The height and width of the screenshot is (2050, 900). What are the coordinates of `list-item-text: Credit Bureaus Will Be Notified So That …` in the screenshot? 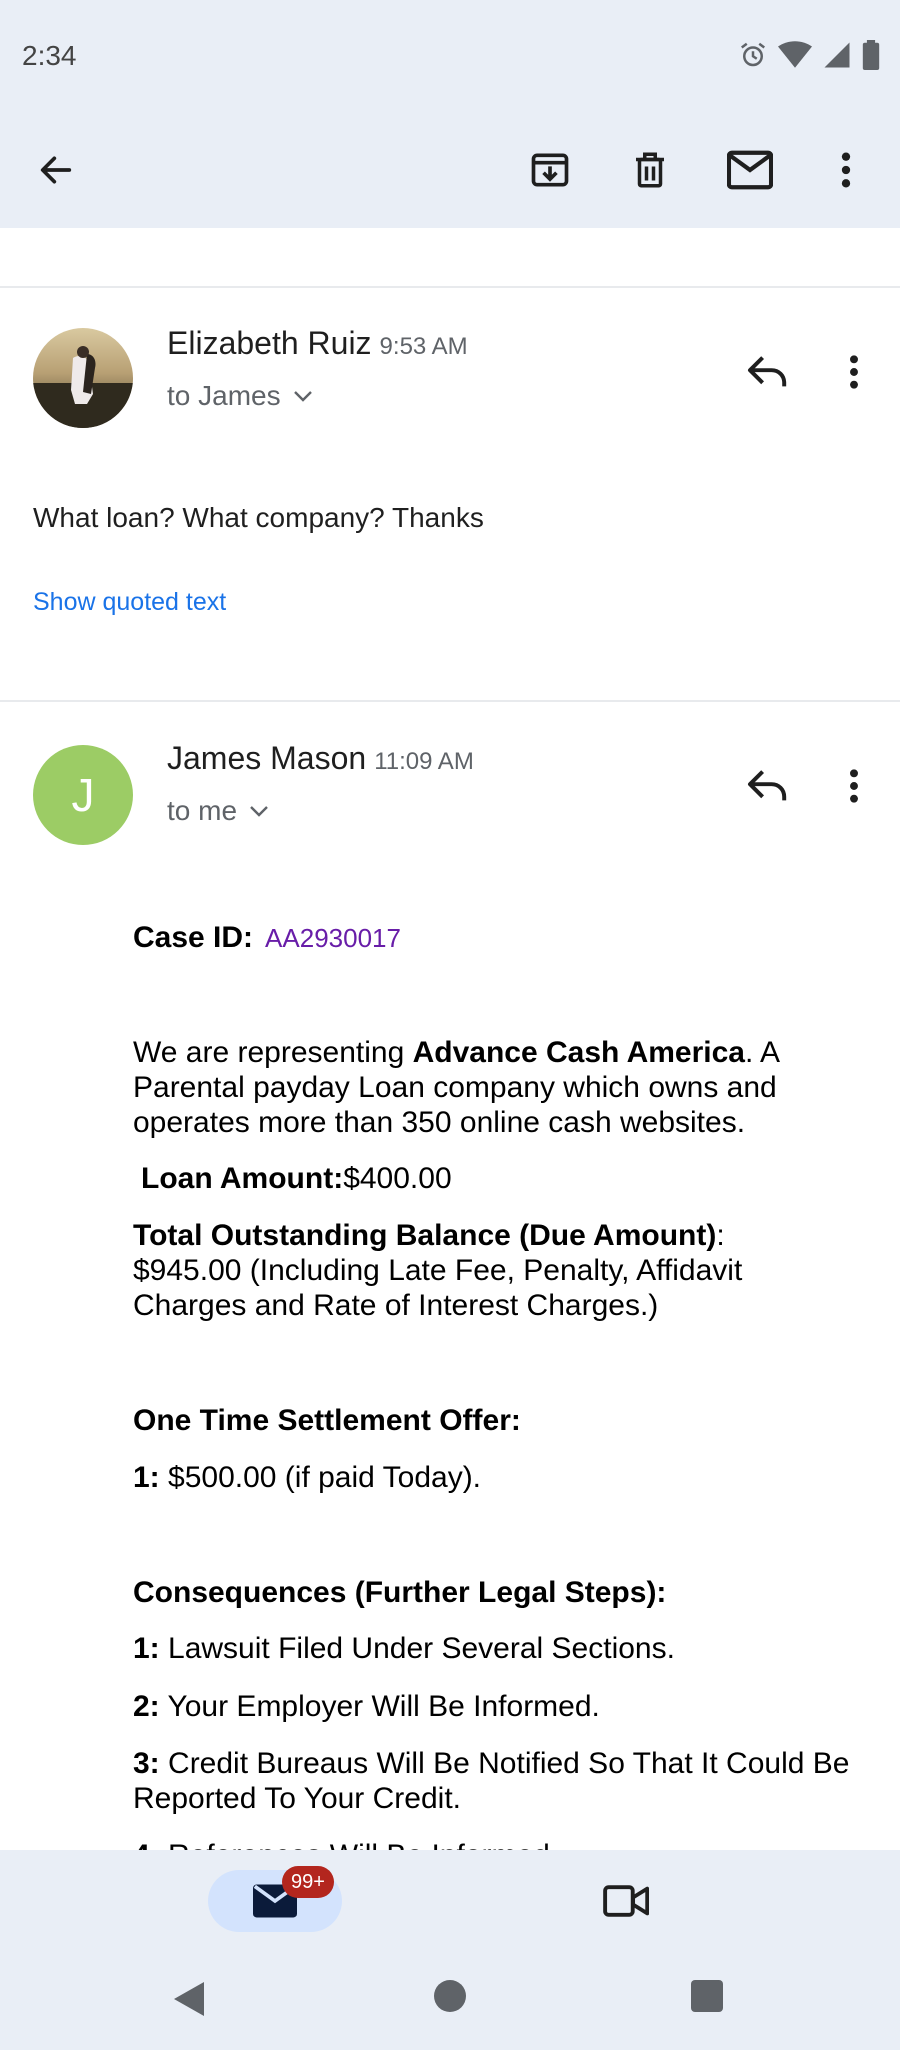 It's located at (491, 1781).